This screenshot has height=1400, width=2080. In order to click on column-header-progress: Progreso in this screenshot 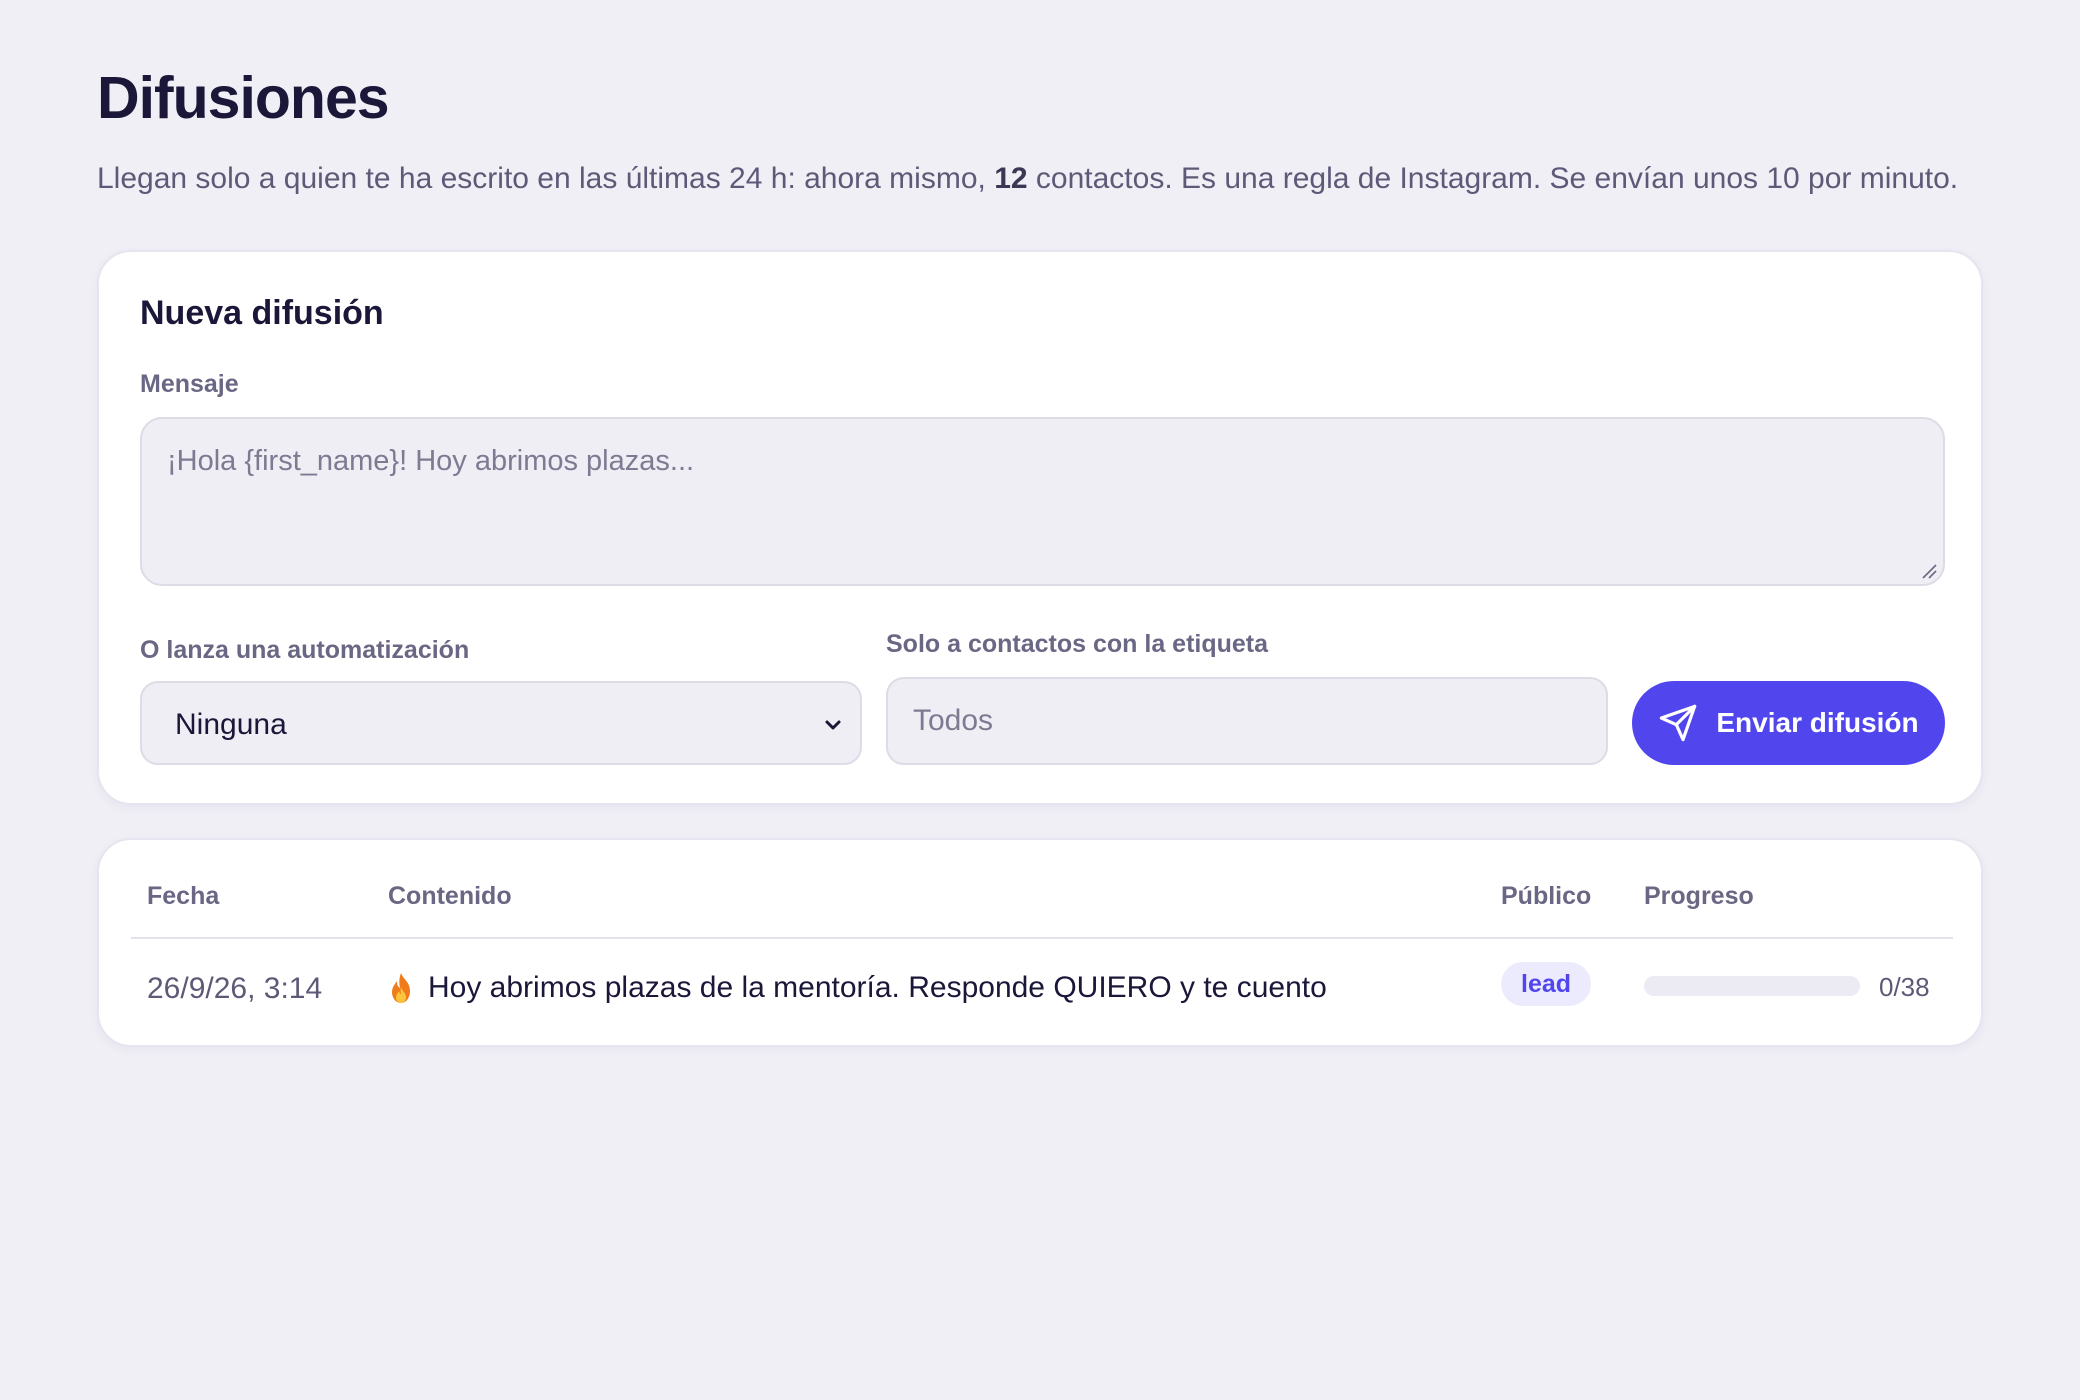, I will do `click(1699, 896)`.